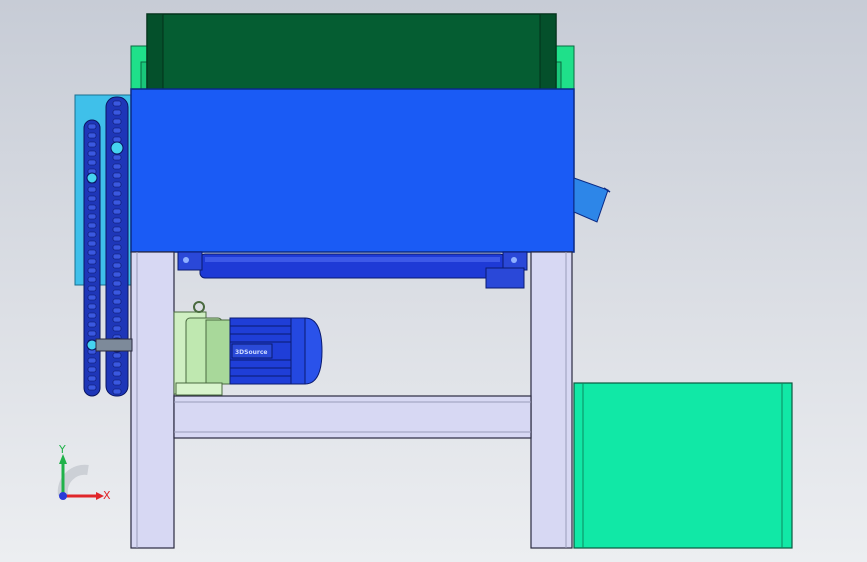  What do you see at coordinates (107, 495) in the screenshot?
I see `triad-x-label: X` at bounding box center [107, 495].